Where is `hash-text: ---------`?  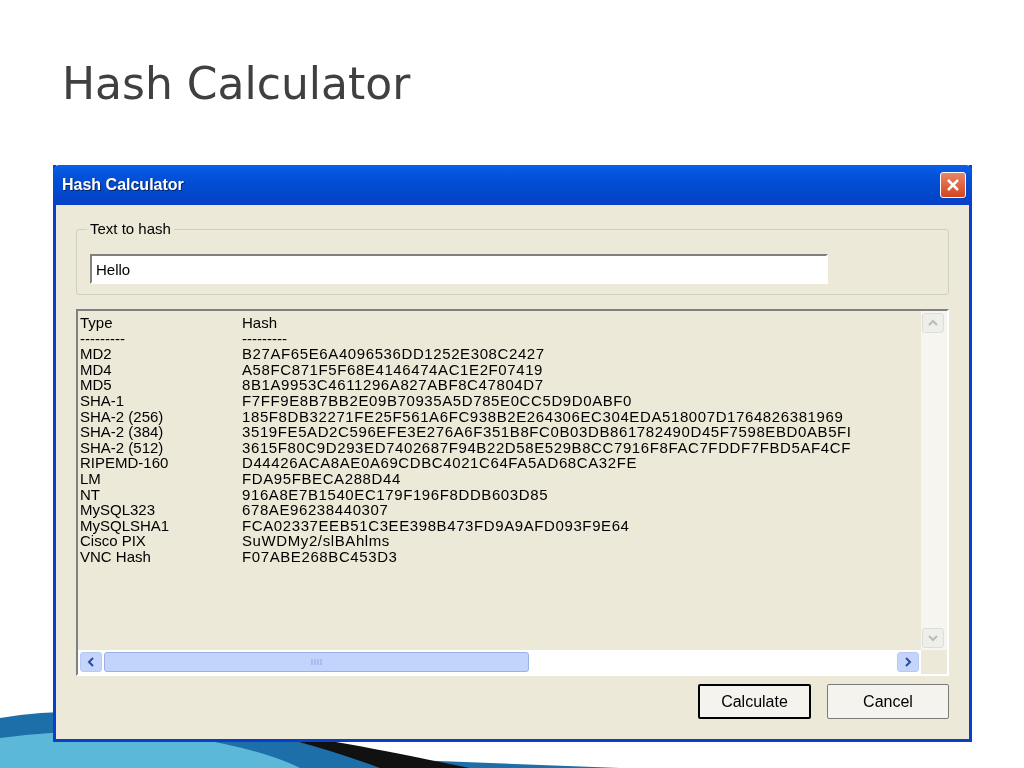
hash-text: --------- is located at coordinates (265, 338).